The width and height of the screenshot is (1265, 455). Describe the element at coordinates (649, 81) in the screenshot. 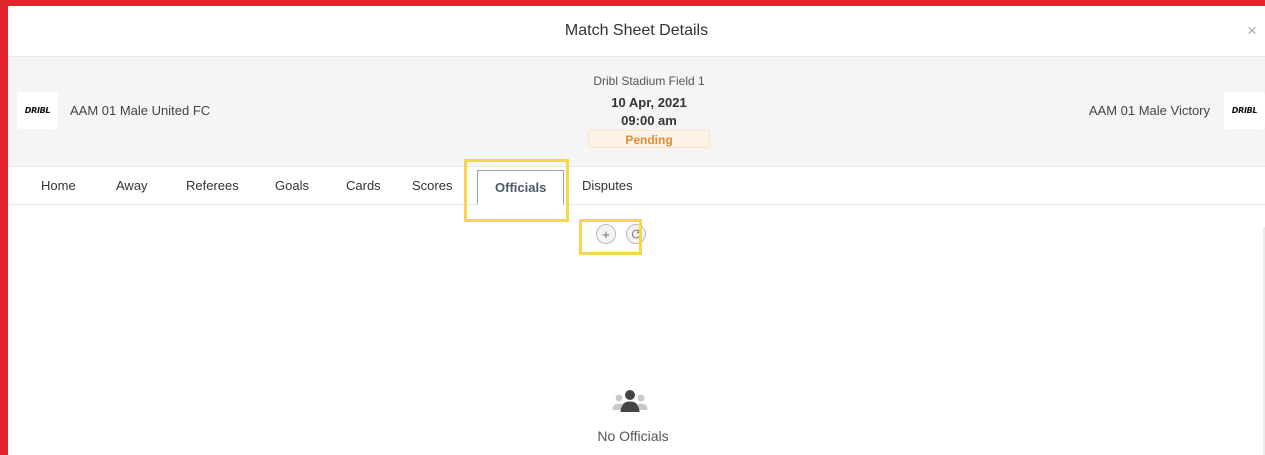

I see `venue: Dribl Stadium Field 1` at that location.